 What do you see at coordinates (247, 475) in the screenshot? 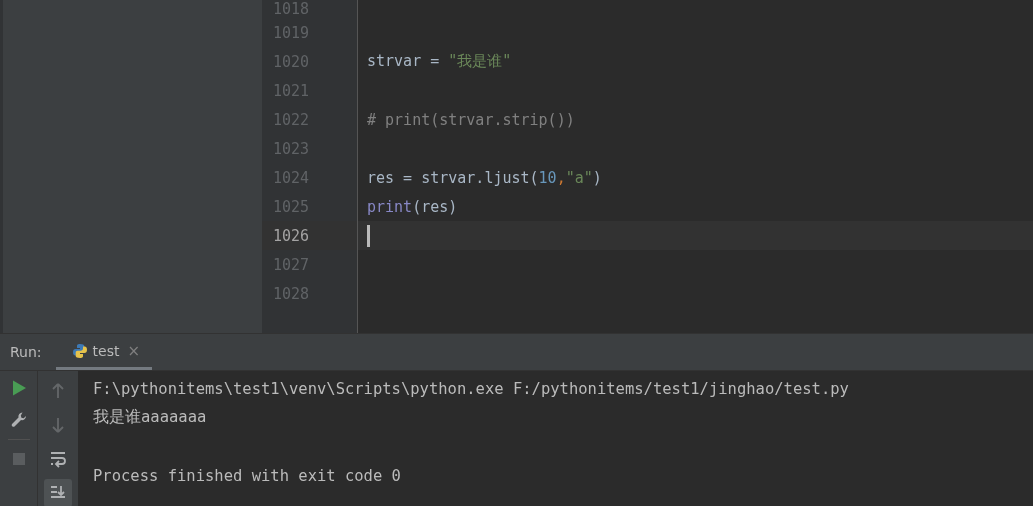
I see `exit-message: Process finished with exit code 0` at bounding box center [247, 475].